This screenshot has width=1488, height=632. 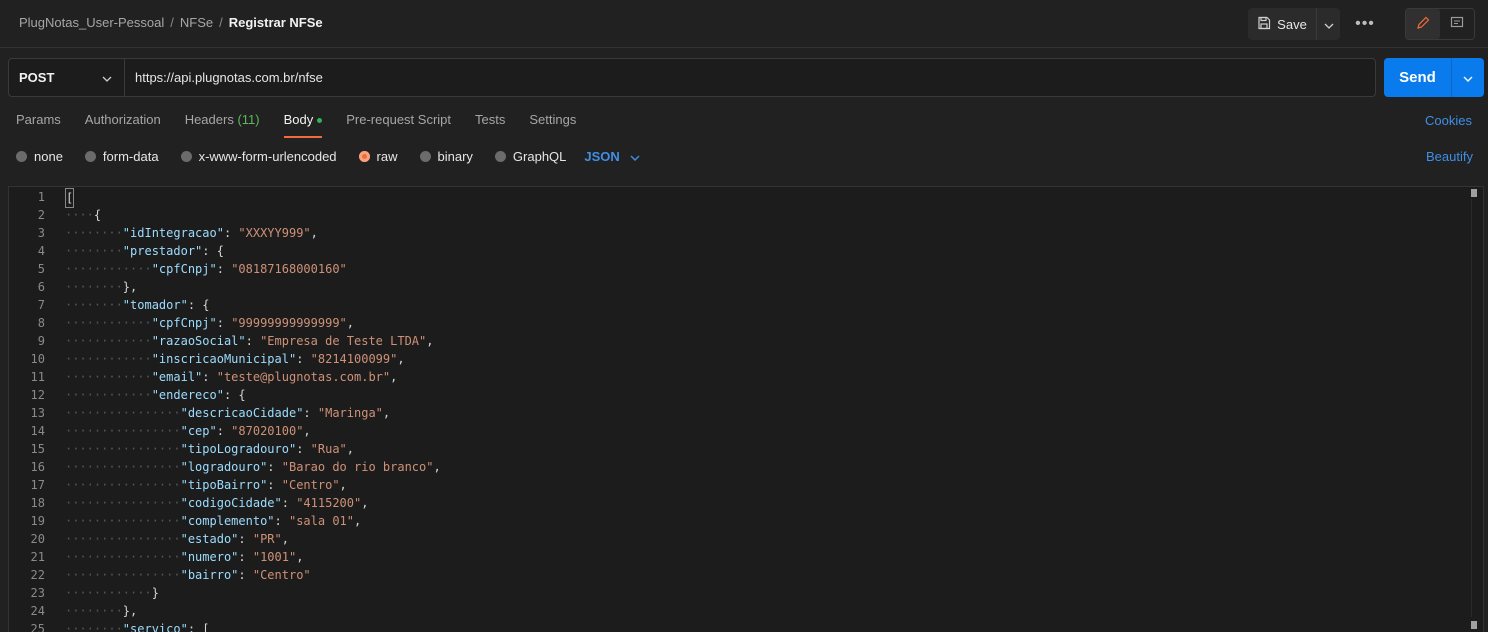 What do you see at coordinates (1365, 24) in the screenshot?
I see `more-actions-button: •••` at bounding box center [1365, 24].